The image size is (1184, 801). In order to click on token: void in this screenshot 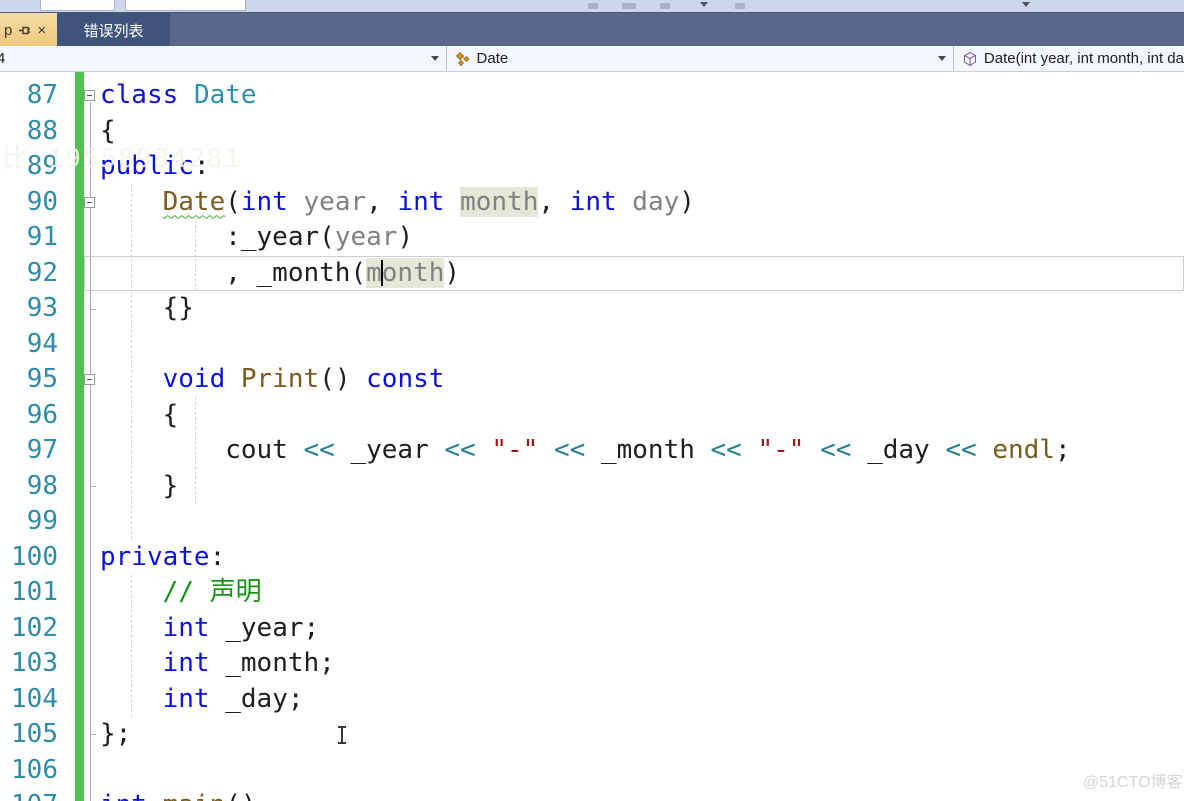, I will do `click(194, 379)`.